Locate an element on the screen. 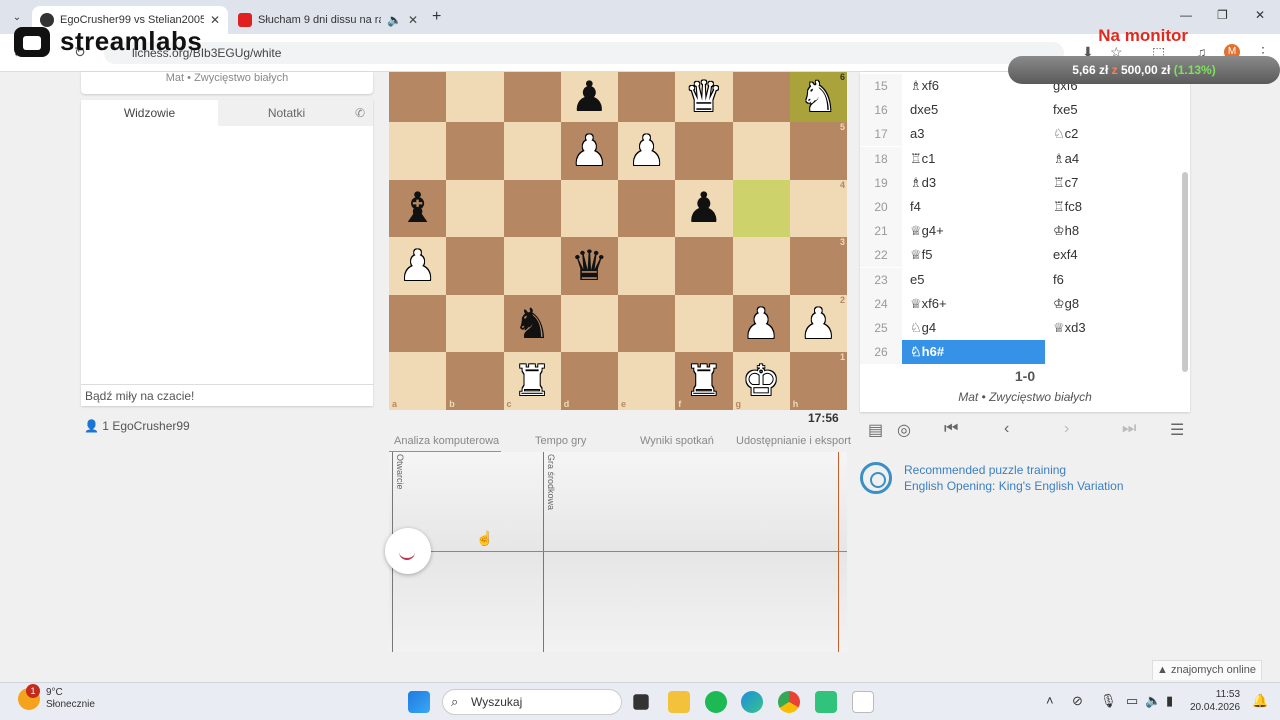  square-g1: ♚ g is located at coordinates (761, 381).